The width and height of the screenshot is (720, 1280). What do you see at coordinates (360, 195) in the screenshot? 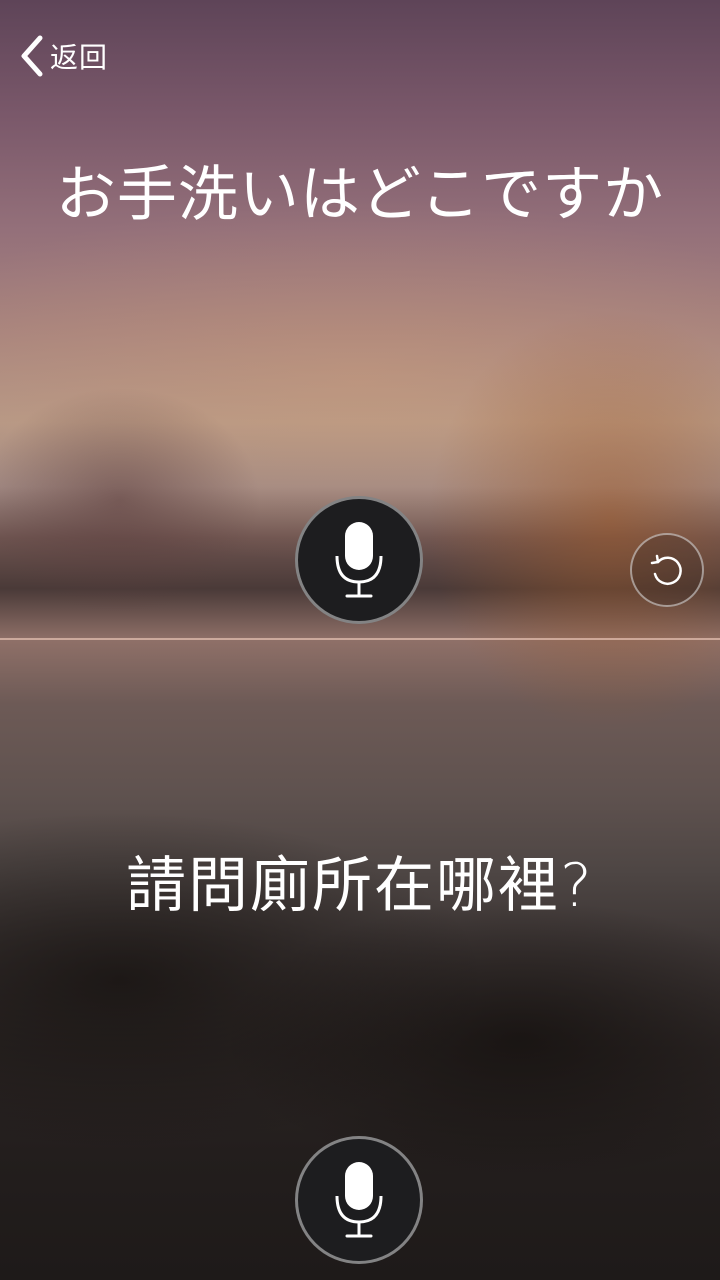
I see `source-phrase: お手洗いはどこですか` at bounding box center [360, 195].